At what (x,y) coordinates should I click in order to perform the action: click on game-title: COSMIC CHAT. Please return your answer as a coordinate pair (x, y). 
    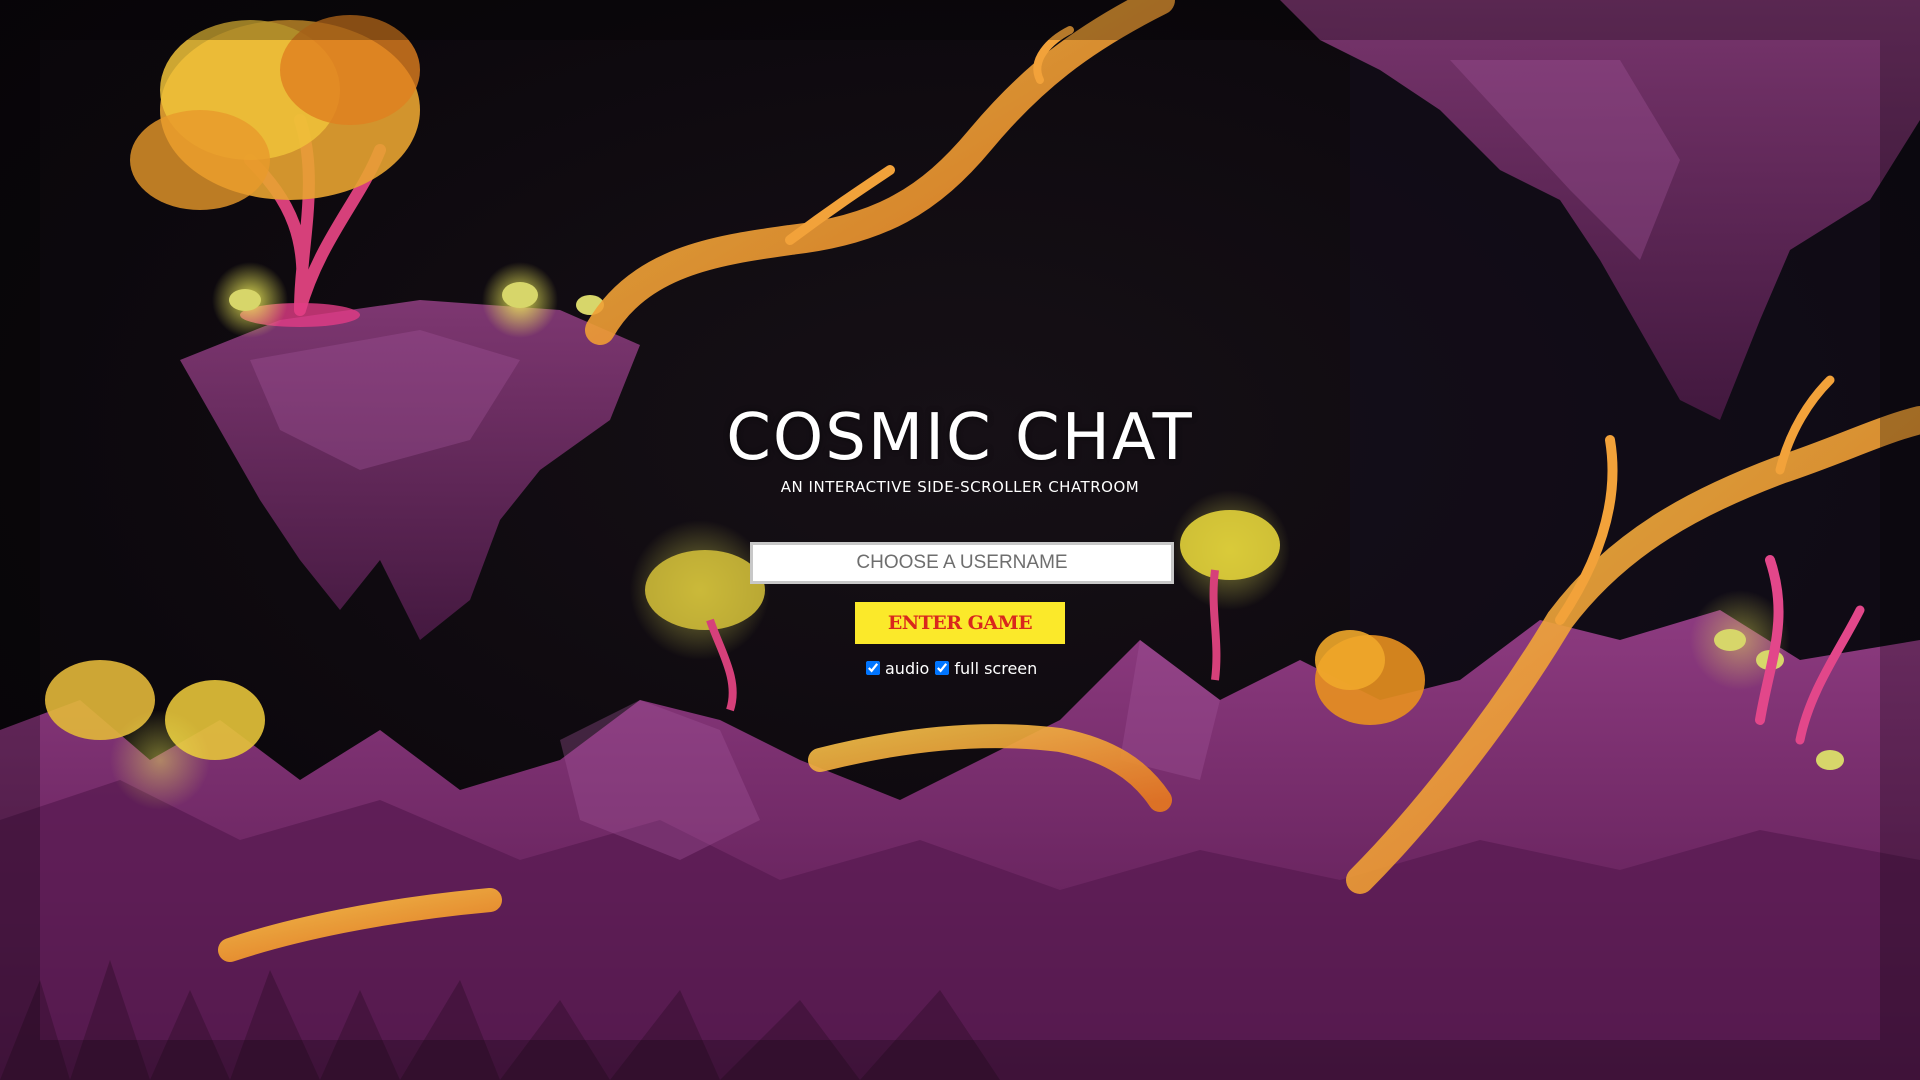
    Looking at the image, I should click on (960, 438).